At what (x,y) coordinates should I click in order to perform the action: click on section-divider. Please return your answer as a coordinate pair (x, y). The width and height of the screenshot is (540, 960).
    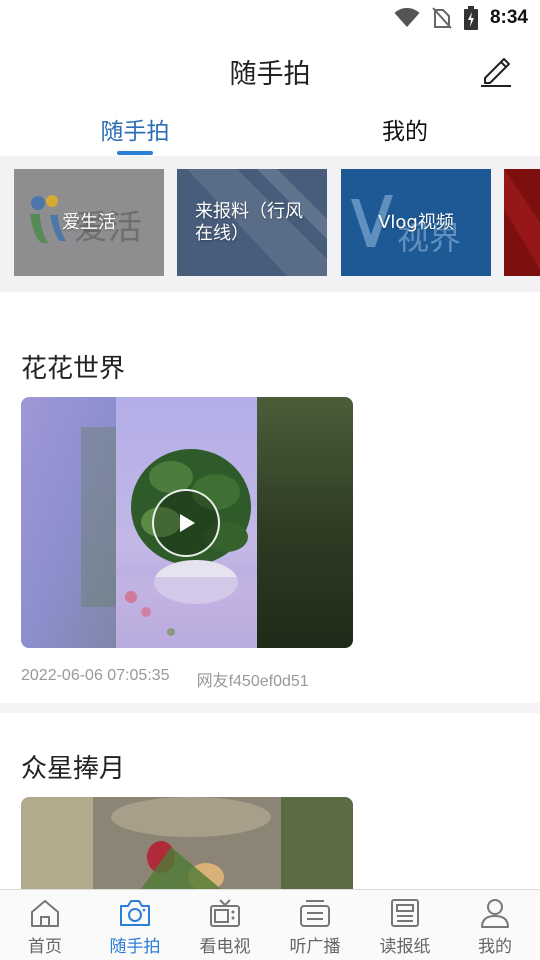
    Looking at the image, I should click on (270, 708).